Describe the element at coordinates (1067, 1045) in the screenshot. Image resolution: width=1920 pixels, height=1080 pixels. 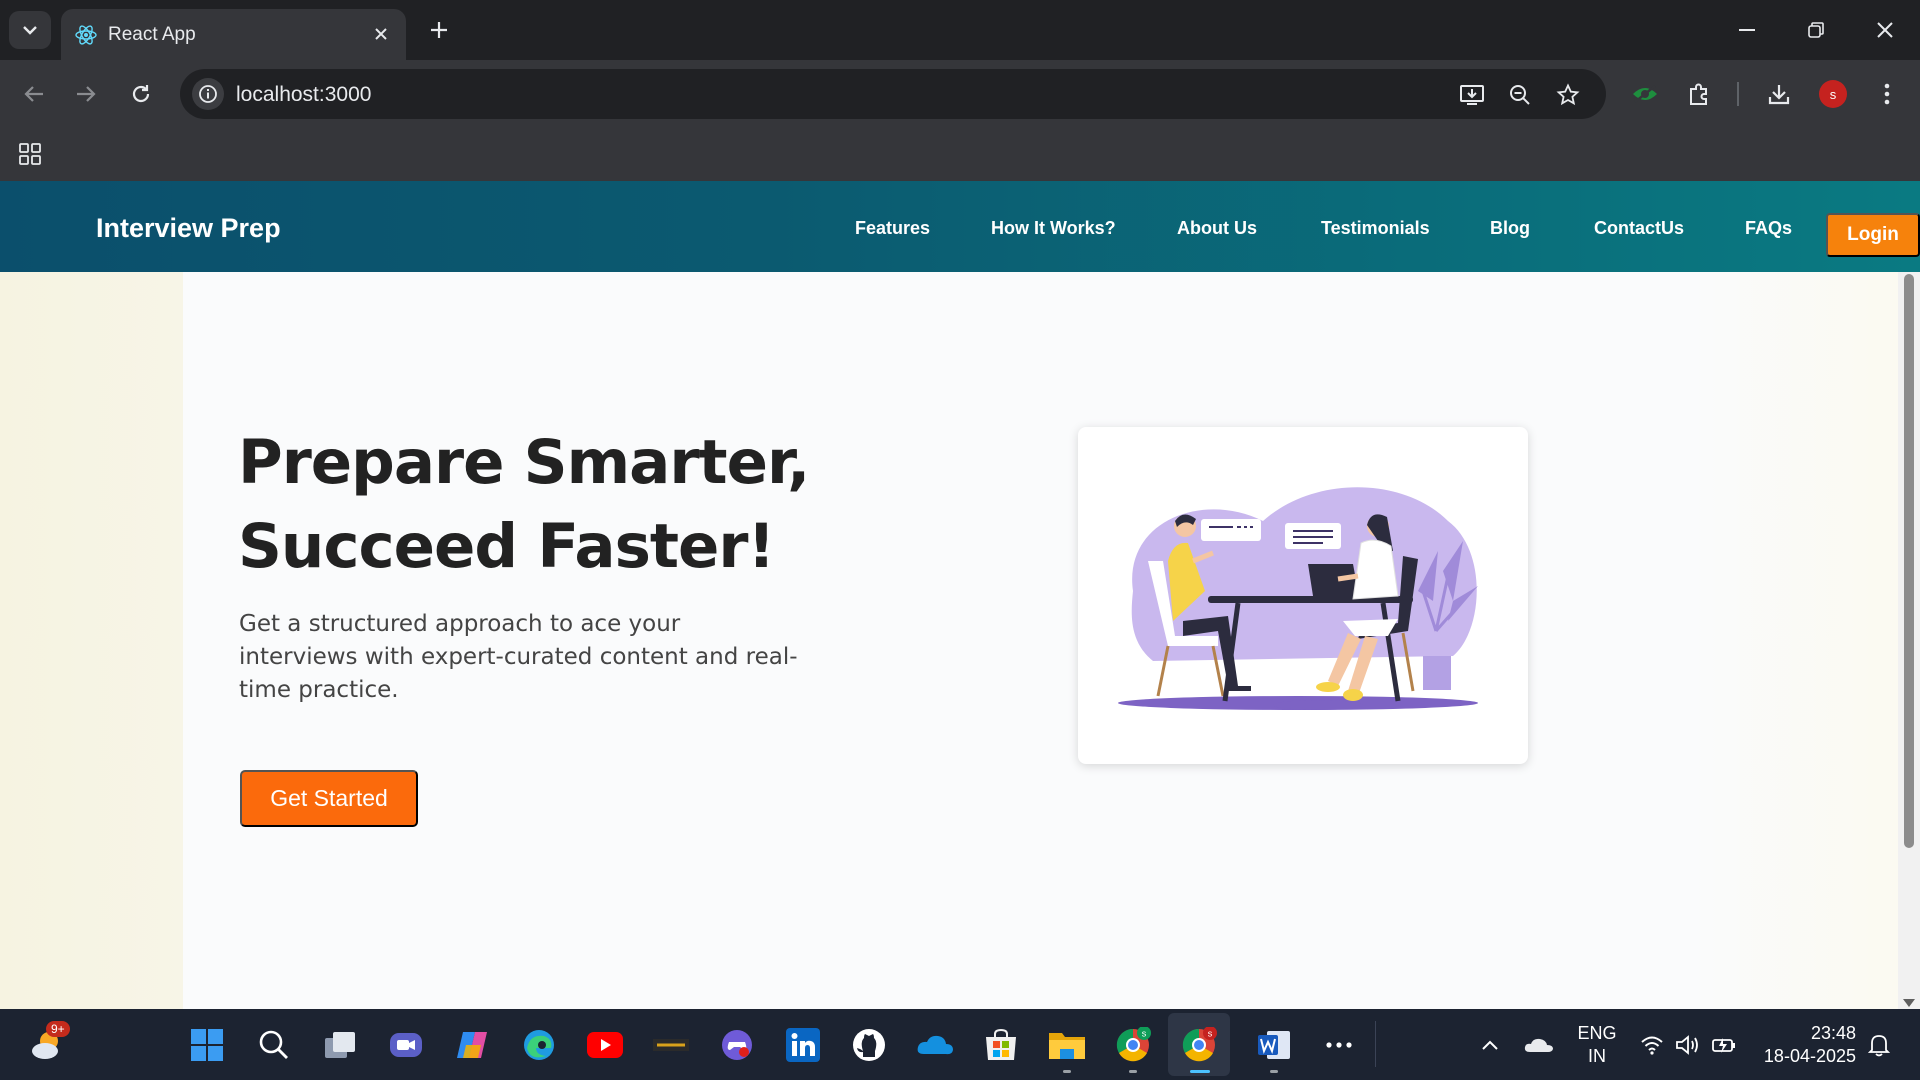
I see `file-explorer-app` at that location.